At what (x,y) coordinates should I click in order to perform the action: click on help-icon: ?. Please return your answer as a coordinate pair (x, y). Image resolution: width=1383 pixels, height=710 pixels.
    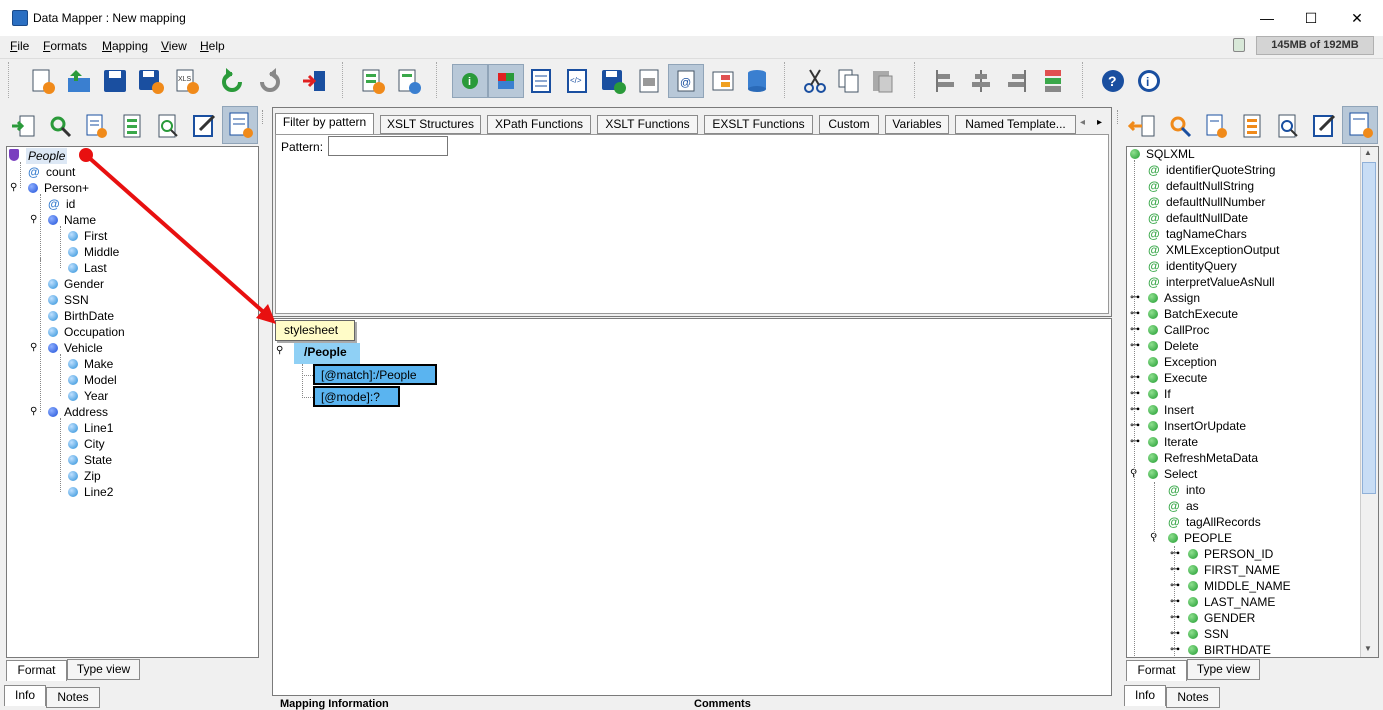
    Looking at the image, I should click on (1113, 81).